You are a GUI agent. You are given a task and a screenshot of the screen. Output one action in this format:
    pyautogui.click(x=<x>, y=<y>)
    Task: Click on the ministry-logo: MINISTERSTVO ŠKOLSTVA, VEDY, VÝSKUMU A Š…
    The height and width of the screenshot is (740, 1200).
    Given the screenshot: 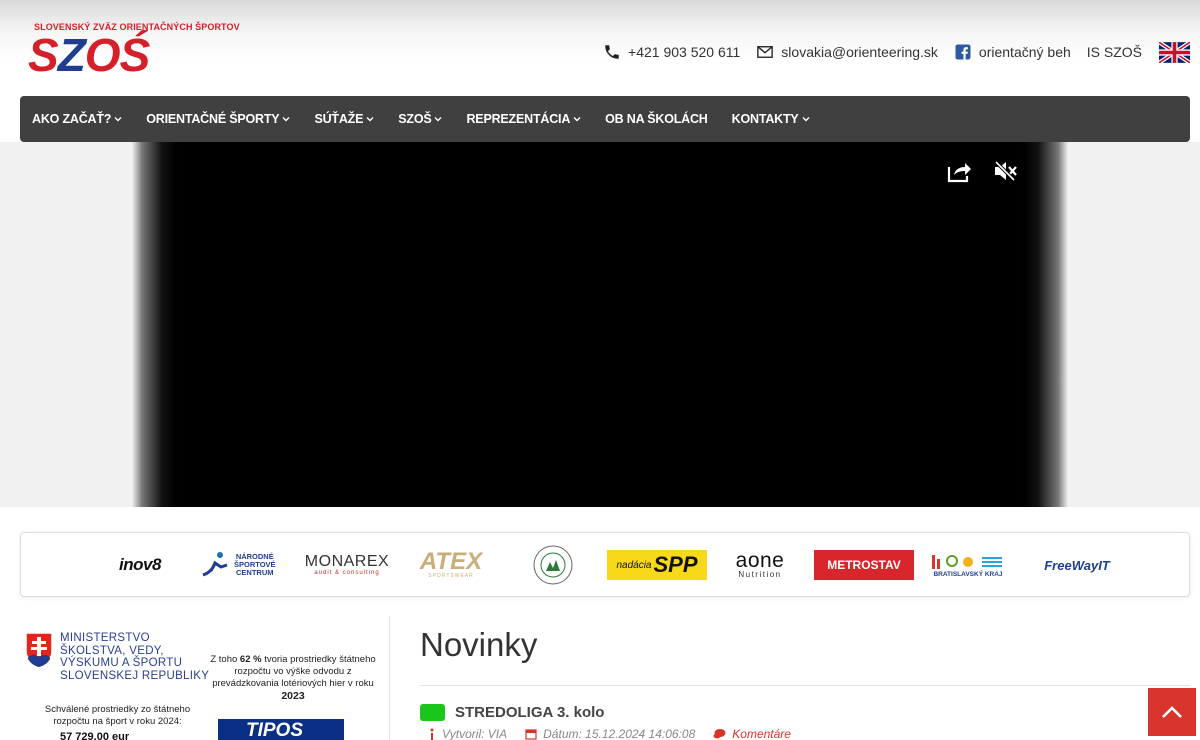 What is the action you would take?
    pyautogui.click(x=117, y=667)
    